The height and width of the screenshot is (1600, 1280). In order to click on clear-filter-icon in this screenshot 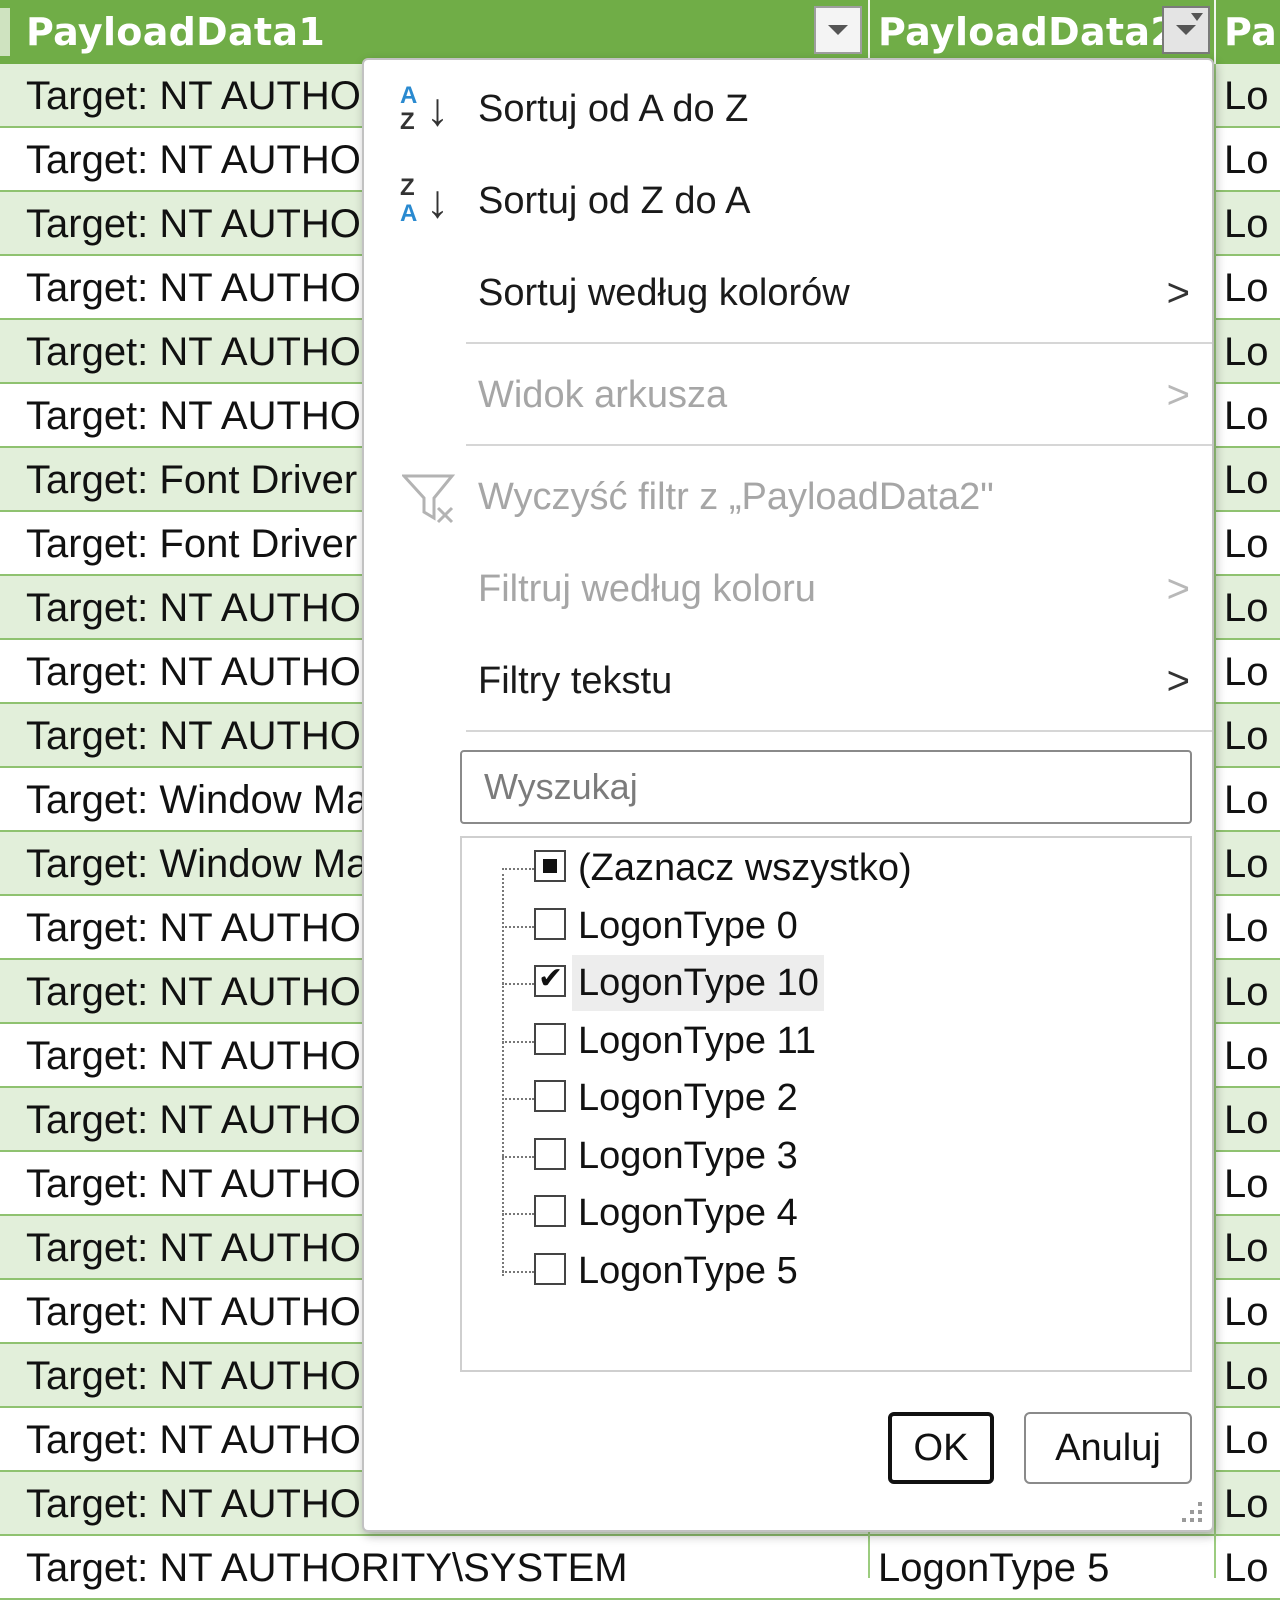, I will do `click(429, 499)`.